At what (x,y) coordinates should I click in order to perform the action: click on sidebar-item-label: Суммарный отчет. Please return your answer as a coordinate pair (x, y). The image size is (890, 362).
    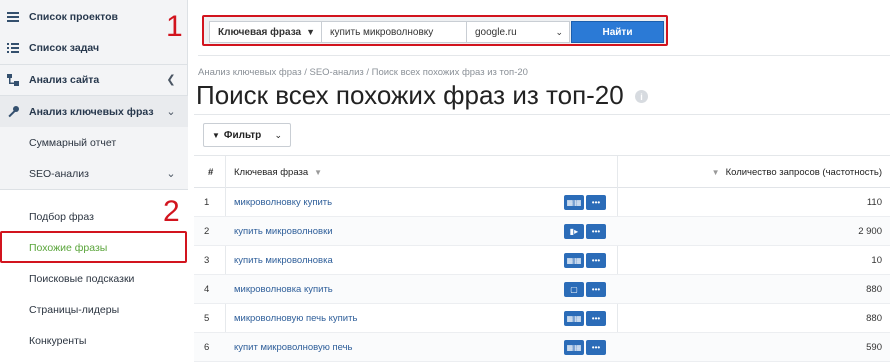
    Looking at the image, I should click on (73, 142).